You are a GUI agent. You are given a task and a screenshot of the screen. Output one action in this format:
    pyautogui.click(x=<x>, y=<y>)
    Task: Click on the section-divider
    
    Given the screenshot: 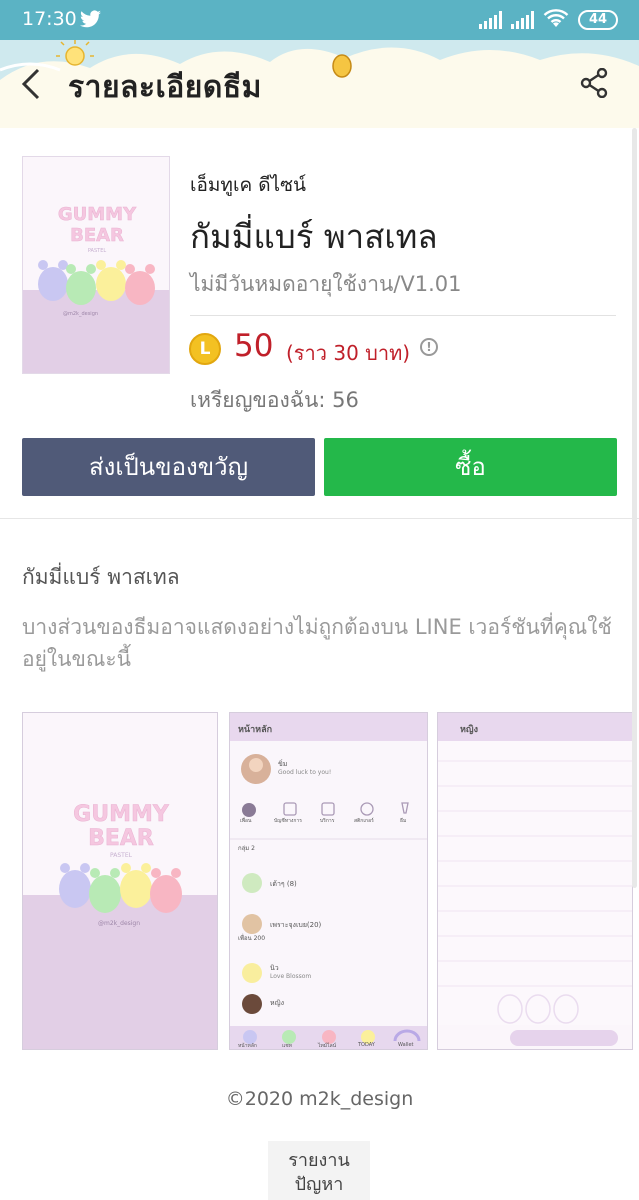 What is the action you would take?
    pyautogui.click(x=319, y=518)
    